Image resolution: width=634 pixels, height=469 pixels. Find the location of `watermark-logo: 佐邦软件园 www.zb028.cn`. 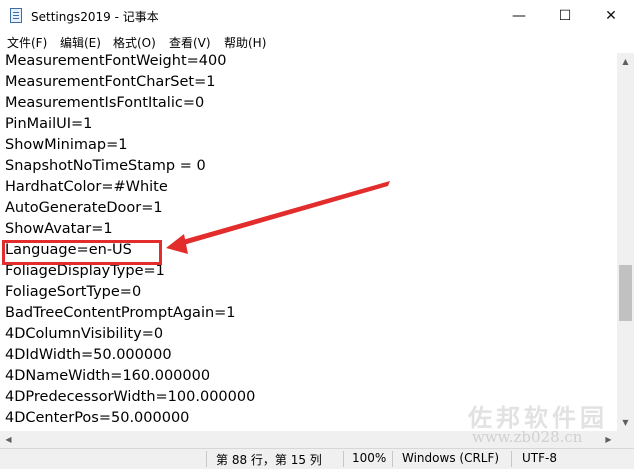

watermark-logo: 佐邦软件园 www.zb028.cn is located at coordinates (548, 427).